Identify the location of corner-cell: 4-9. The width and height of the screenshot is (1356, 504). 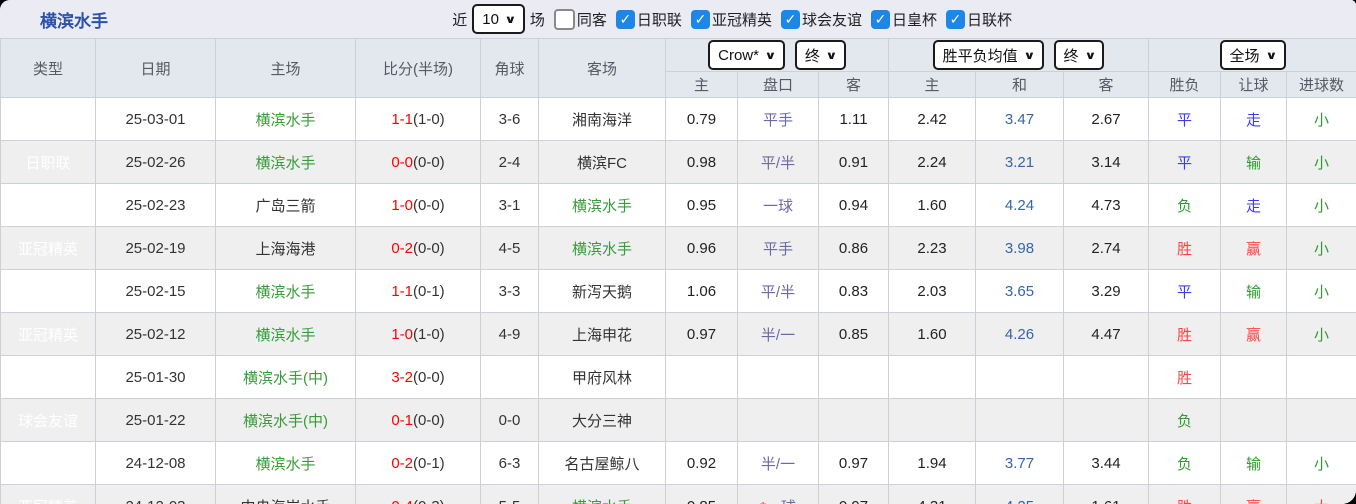
(509, 334).